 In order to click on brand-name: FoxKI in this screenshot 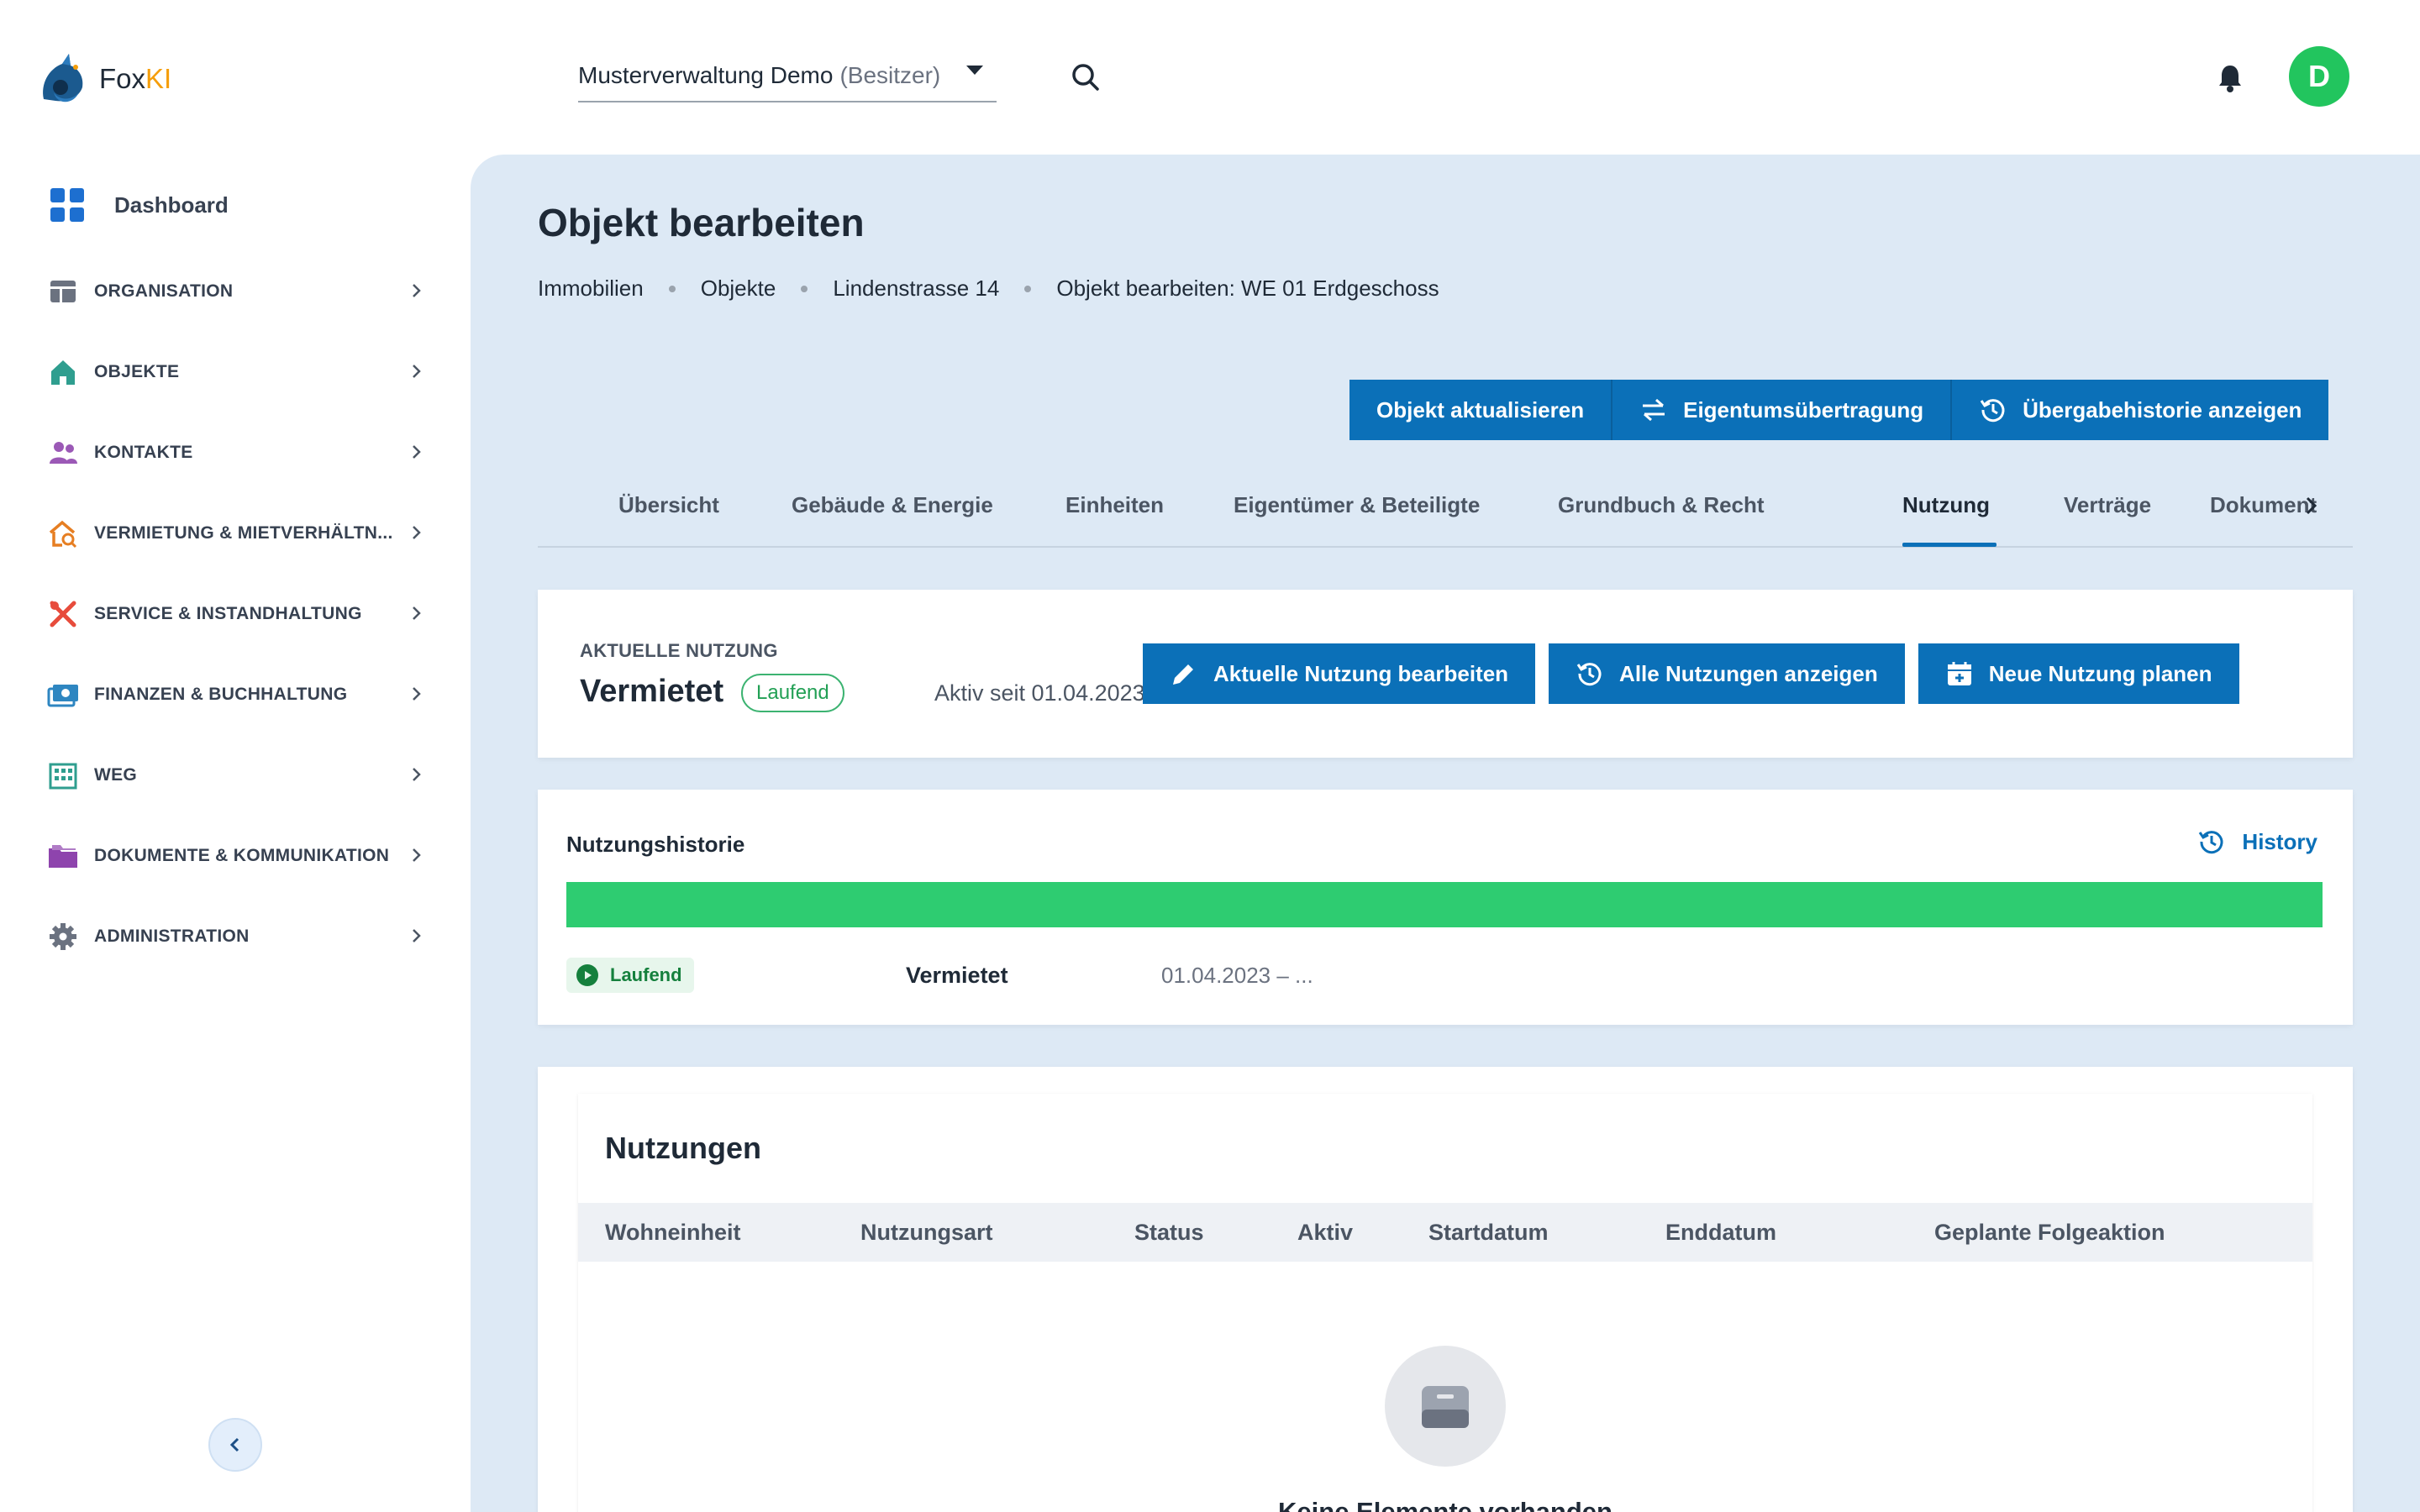, I will do `click(135, 78)`.